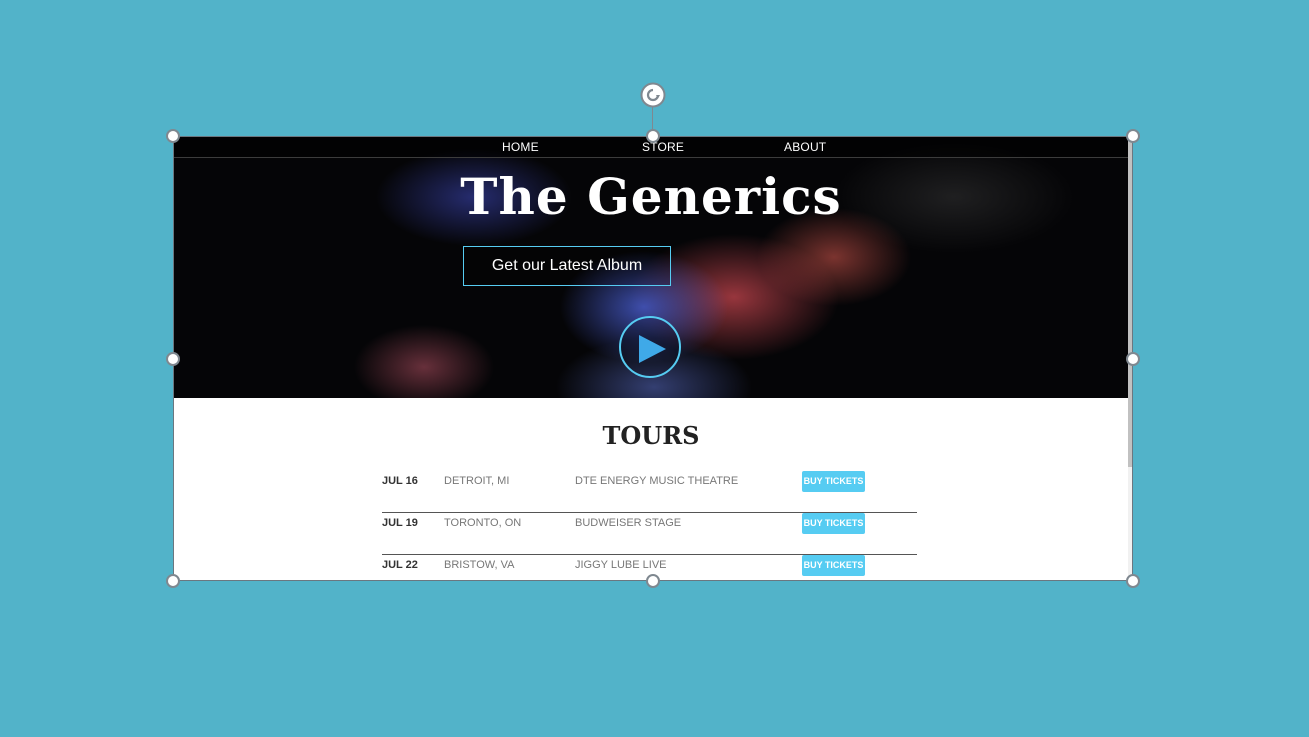 This screenshot has height=737, width=1309. I want to click on resize-handle-right, so click(1133, 359).